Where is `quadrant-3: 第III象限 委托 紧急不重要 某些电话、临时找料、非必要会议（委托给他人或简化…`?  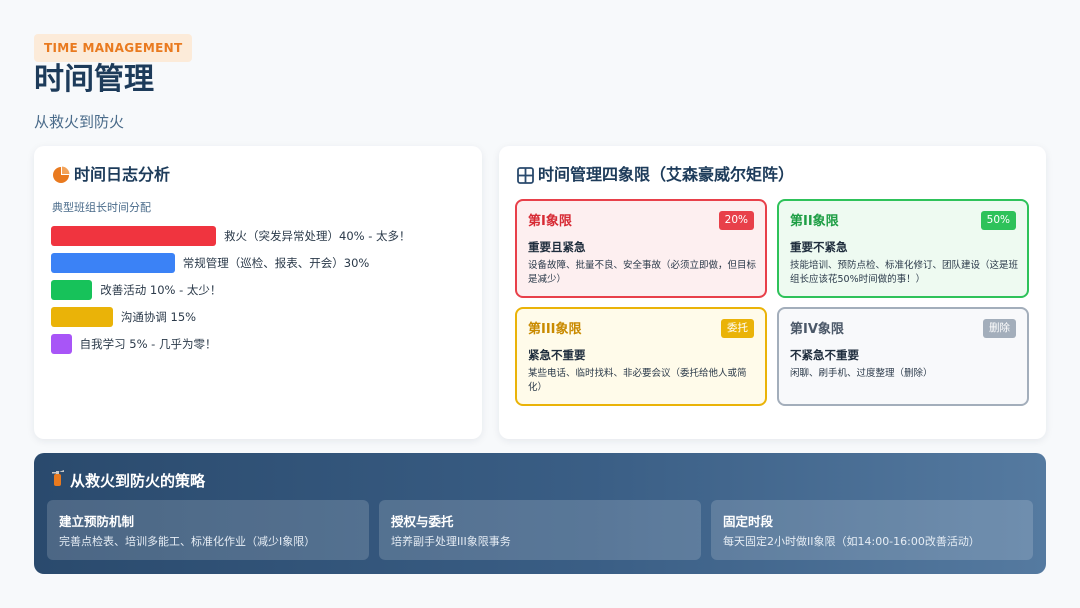 quadrant-3: 第III象限 委托 紧急不重要 某些电话、临时找料、非必要会议（委托给他人或简化… is located at coordinates (641, 356).